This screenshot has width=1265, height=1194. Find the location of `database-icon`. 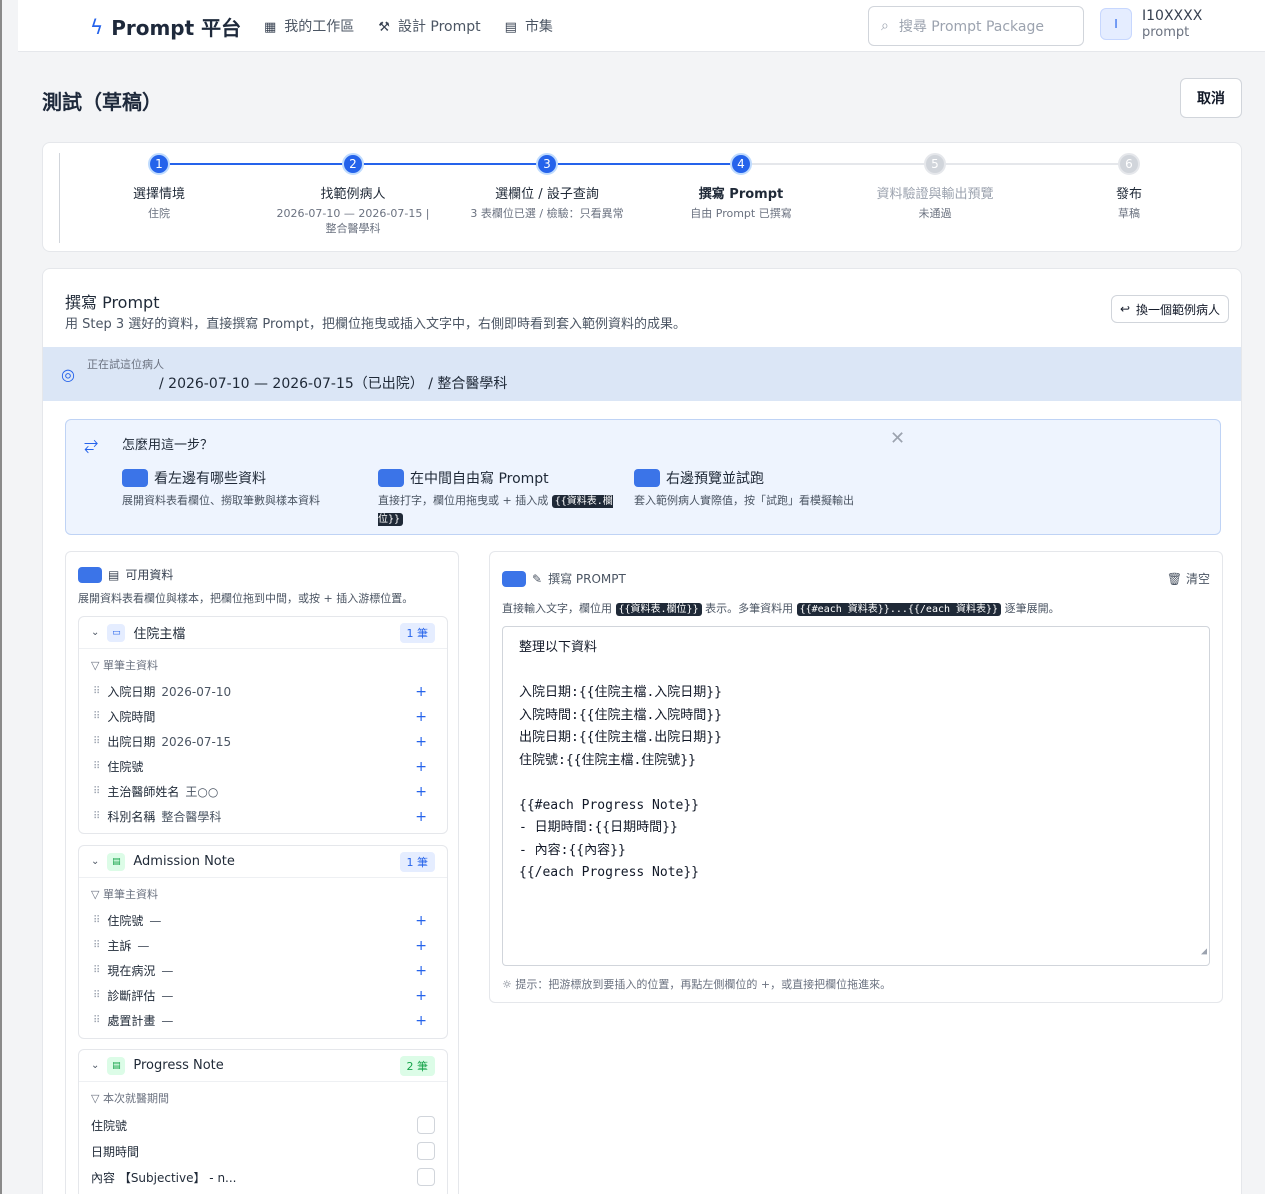

database-icon is located at coordinates (90, 574).